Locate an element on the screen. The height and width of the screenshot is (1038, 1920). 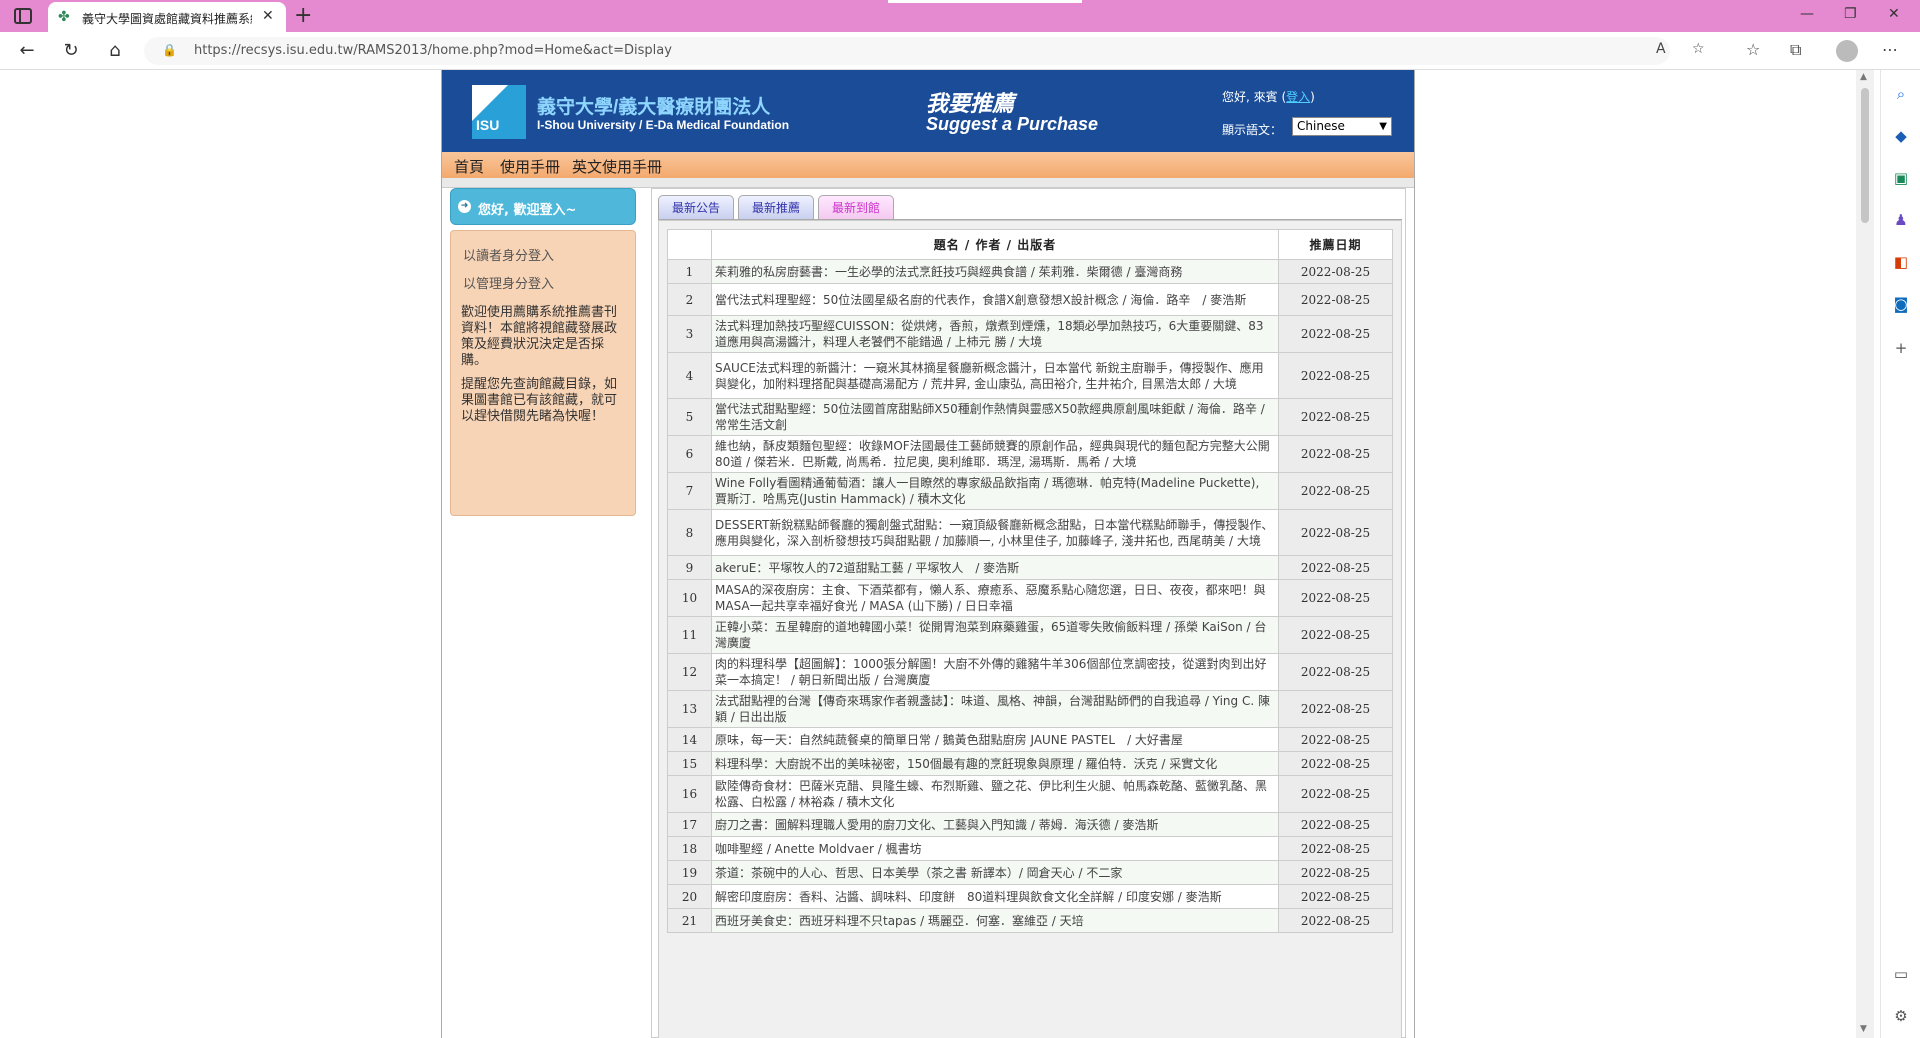
menu-user-manual: 使用手冊 is located at coordinates (530, 166).